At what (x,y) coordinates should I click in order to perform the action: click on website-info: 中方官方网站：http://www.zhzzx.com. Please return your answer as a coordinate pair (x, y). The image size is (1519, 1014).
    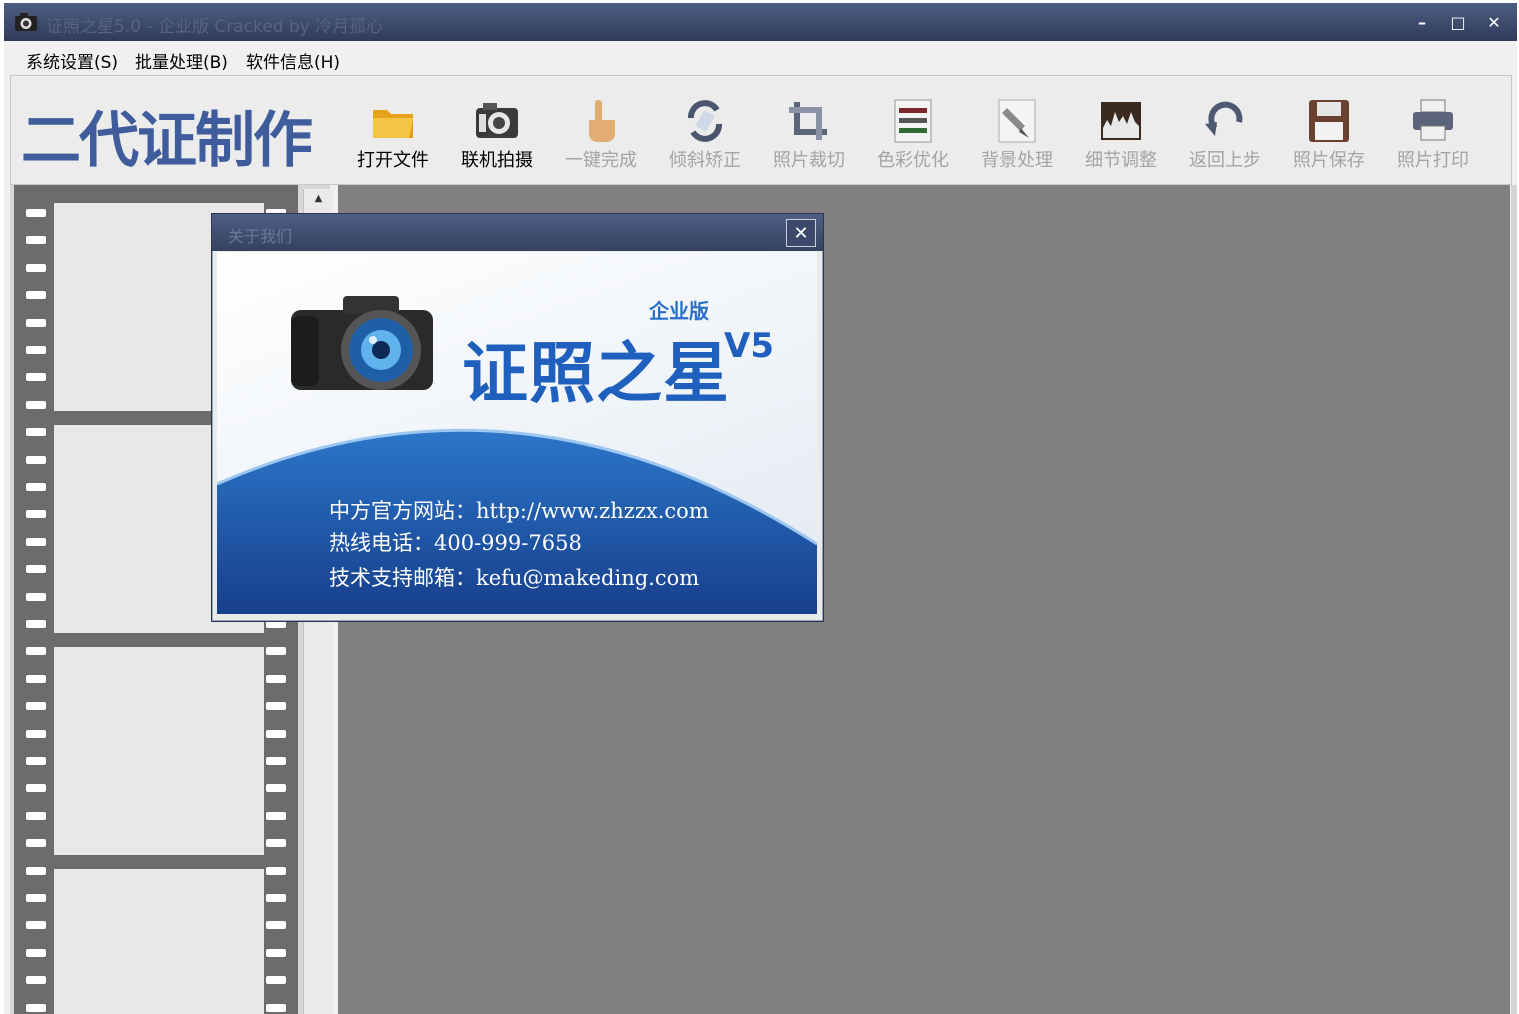
    Looking at the image, I should click on (519, 511).